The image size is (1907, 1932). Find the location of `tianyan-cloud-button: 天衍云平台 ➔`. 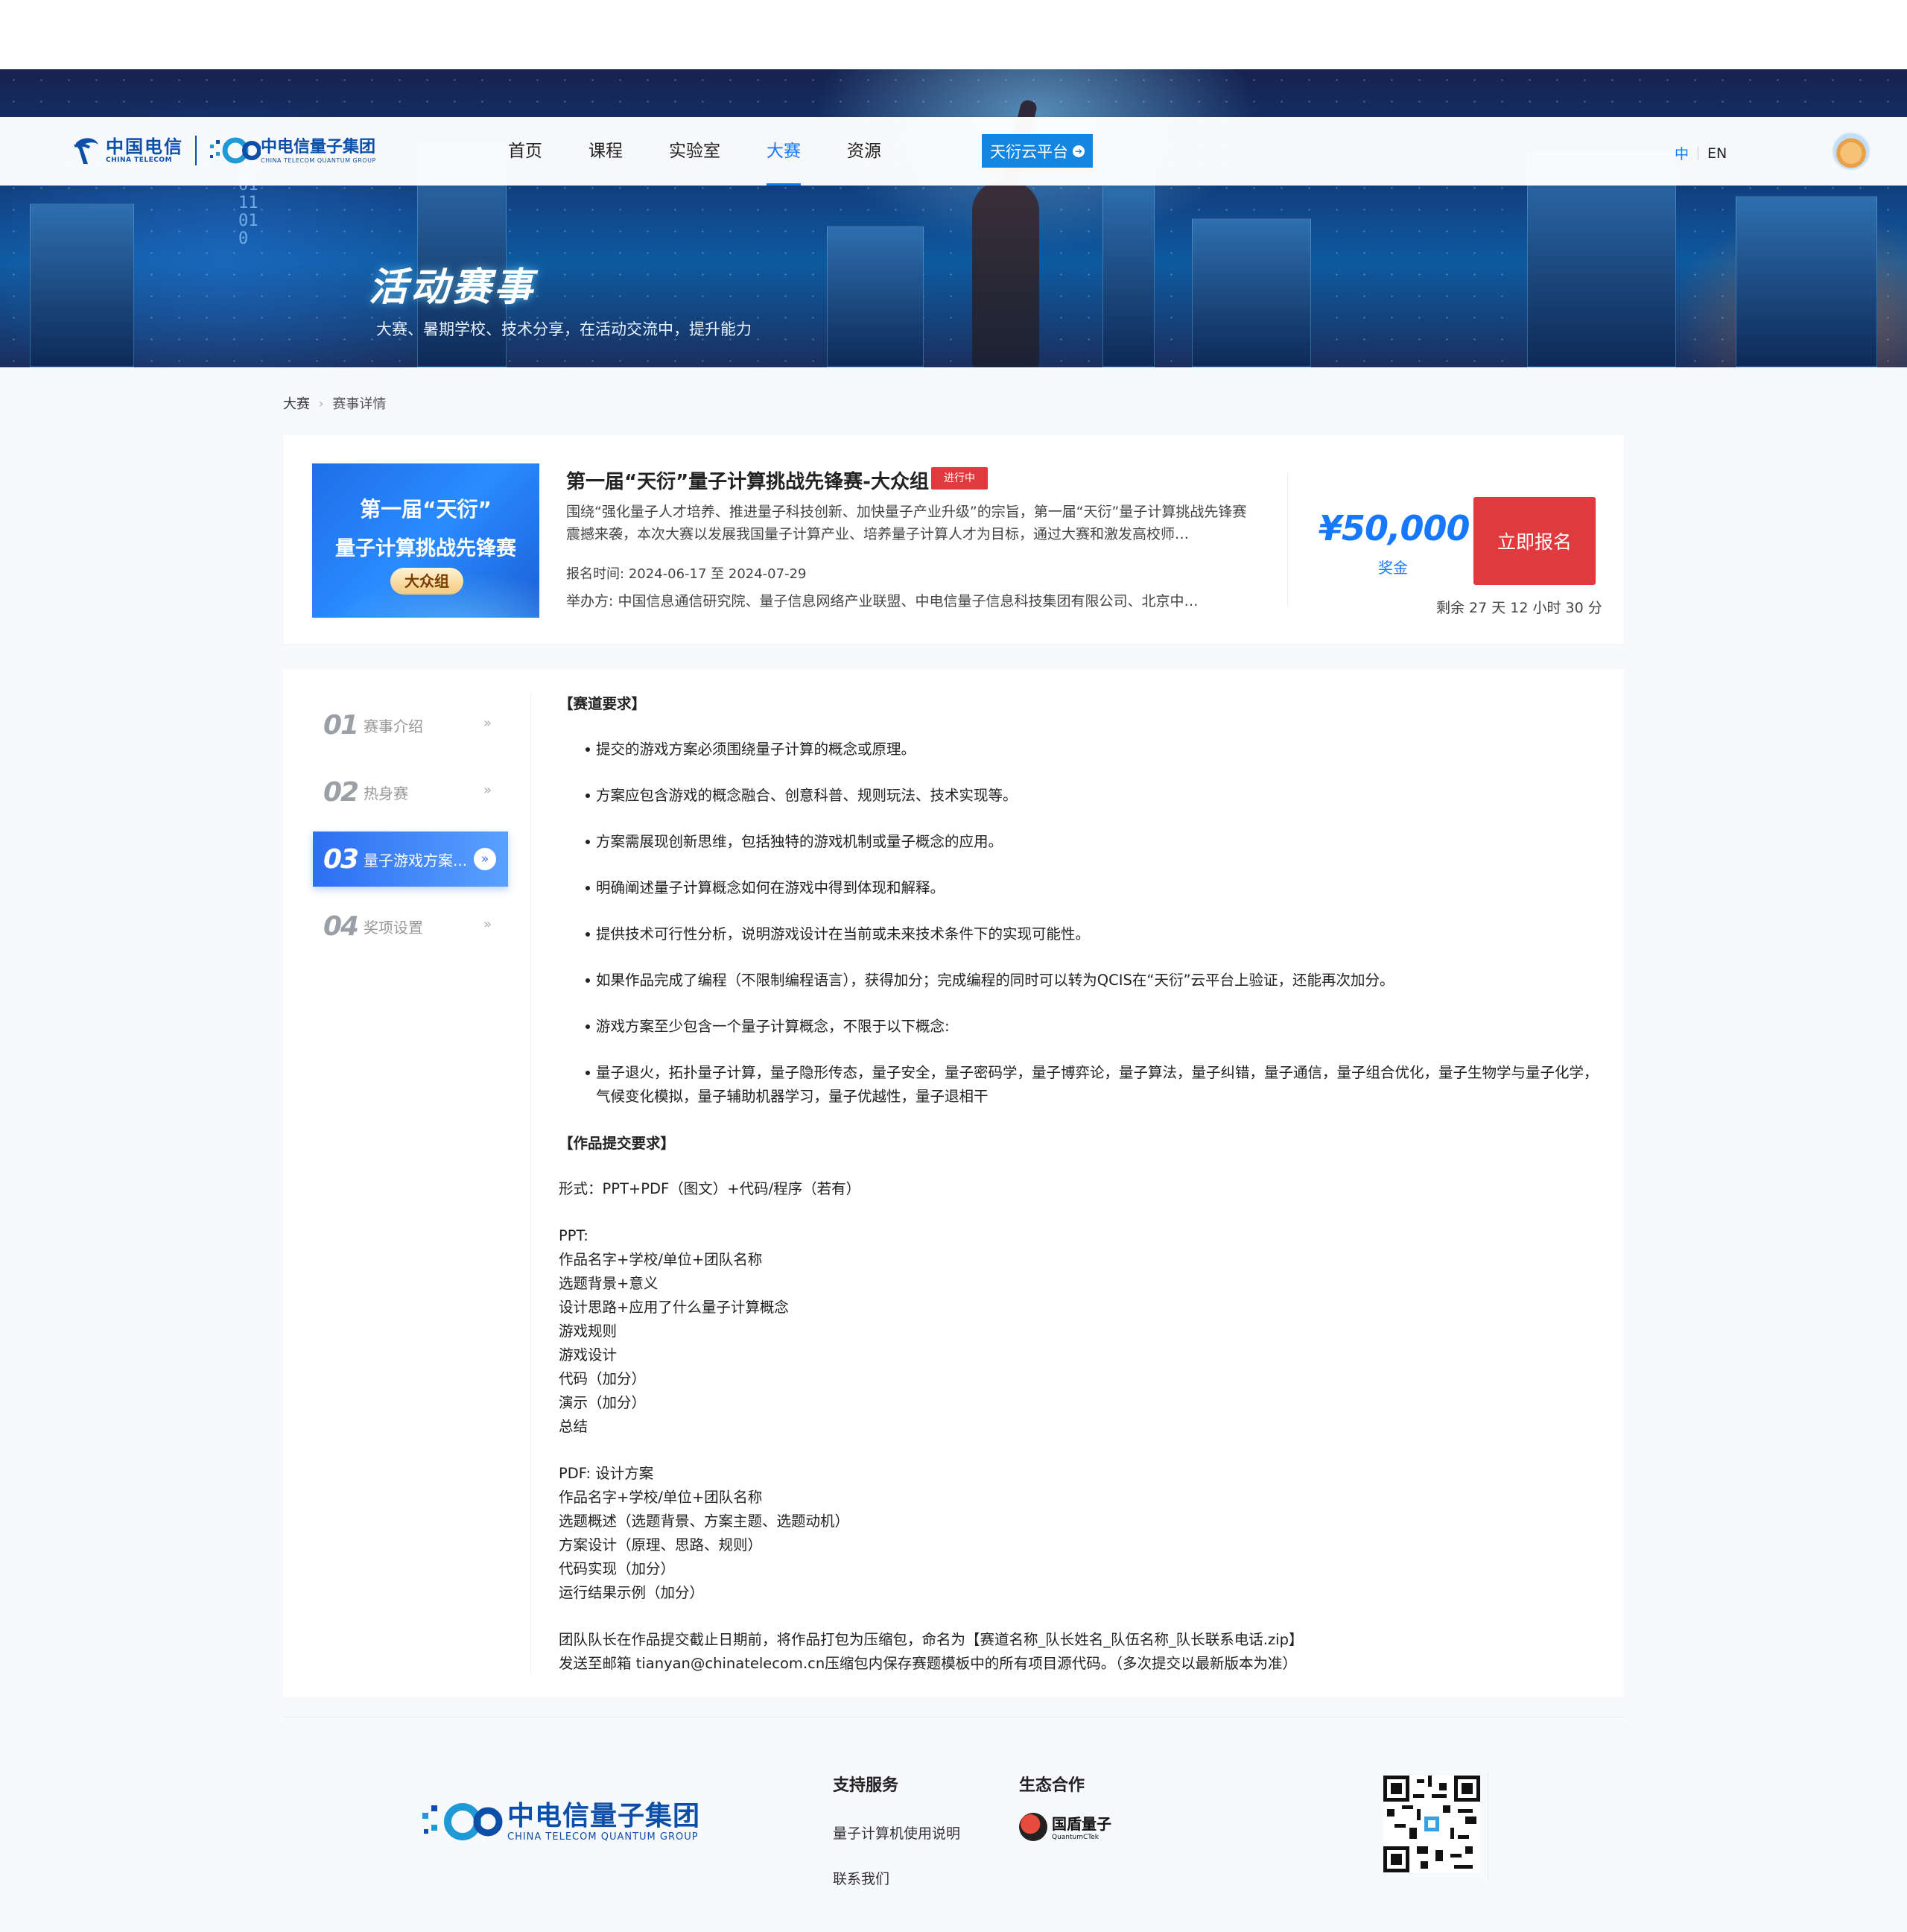

tianyan-cloud-button: 天衍云平台 ➔ is located at coordinates (1037, 151).